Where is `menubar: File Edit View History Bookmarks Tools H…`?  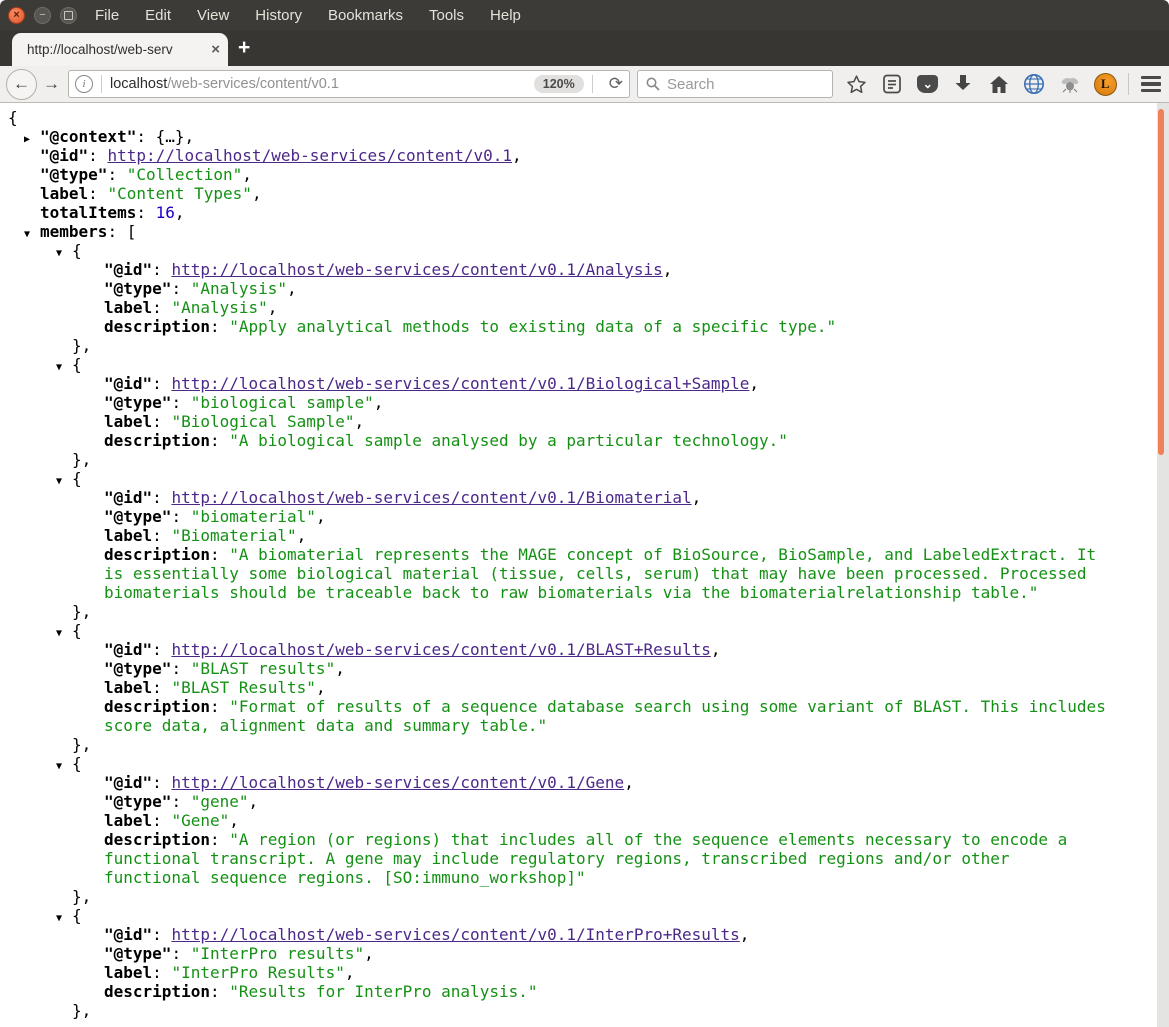 menubar: File Edit View History Bookmarks Tools H… is located at coordinates (308, 15).